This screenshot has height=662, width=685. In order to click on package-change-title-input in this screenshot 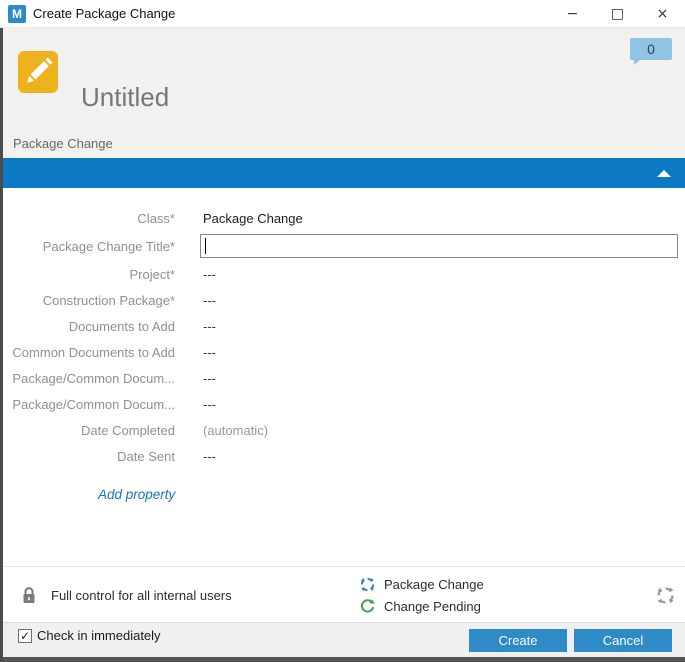, I will do `click(439, 246)`.